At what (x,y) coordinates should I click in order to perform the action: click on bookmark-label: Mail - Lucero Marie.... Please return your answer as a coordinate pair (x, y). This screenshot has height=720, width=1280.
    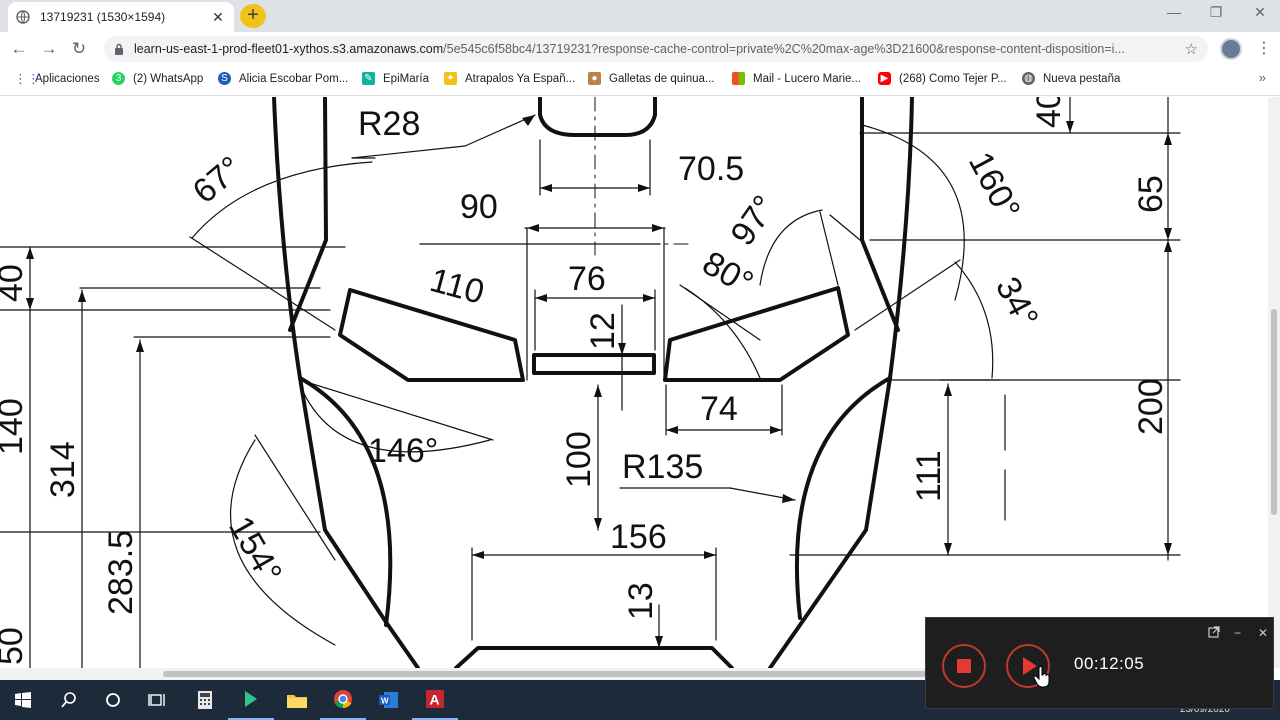
    Looking at the image, I should click on (807, 78).